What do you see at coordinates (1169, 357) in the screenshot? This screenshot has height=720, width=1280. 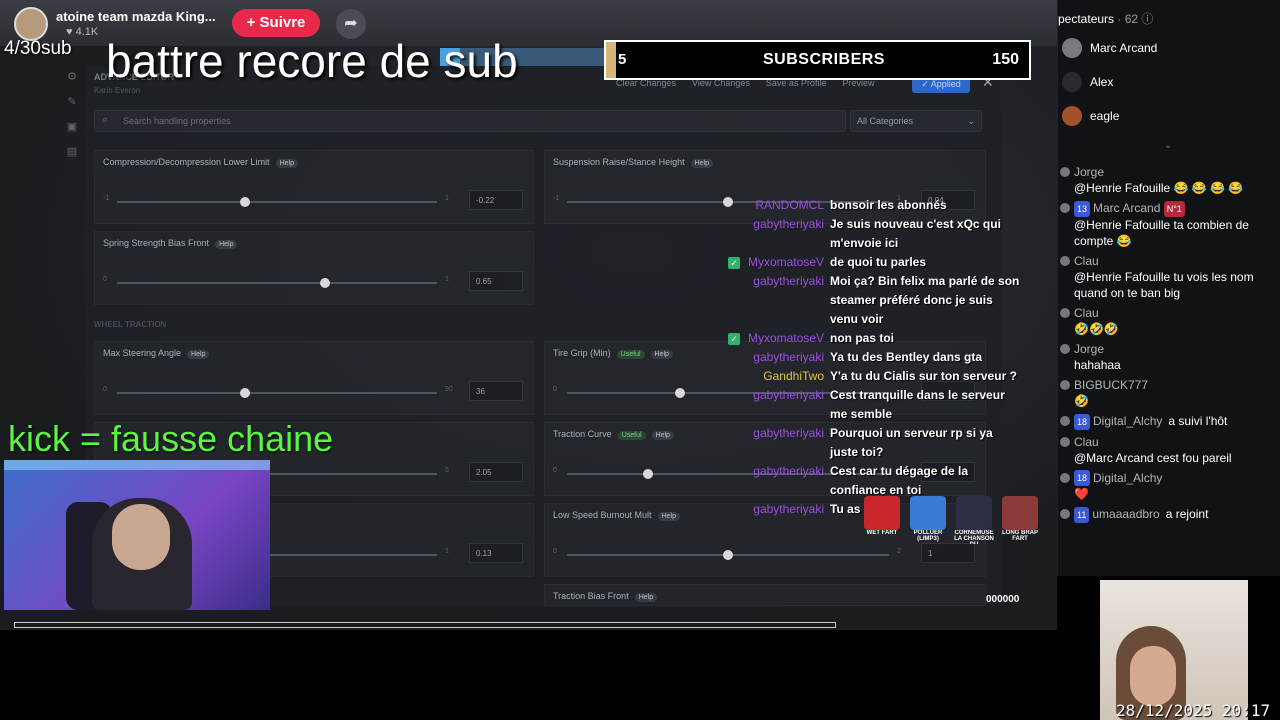 I see `sidebar-chat-message: Jorge hahahaa` at bounding box center [1169, 357].